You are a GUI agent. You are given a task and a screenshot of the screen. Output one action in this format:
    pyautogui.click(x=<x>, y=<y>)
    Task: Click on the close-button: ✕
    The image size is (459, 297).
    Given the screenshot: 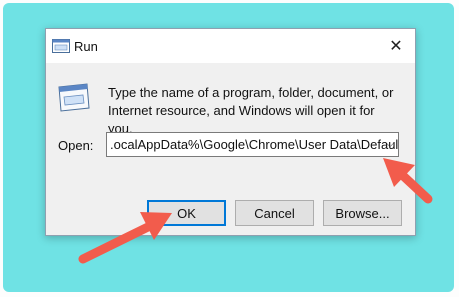 What is the action you would take?
    pyautogui.click(x=396, y=46)
    